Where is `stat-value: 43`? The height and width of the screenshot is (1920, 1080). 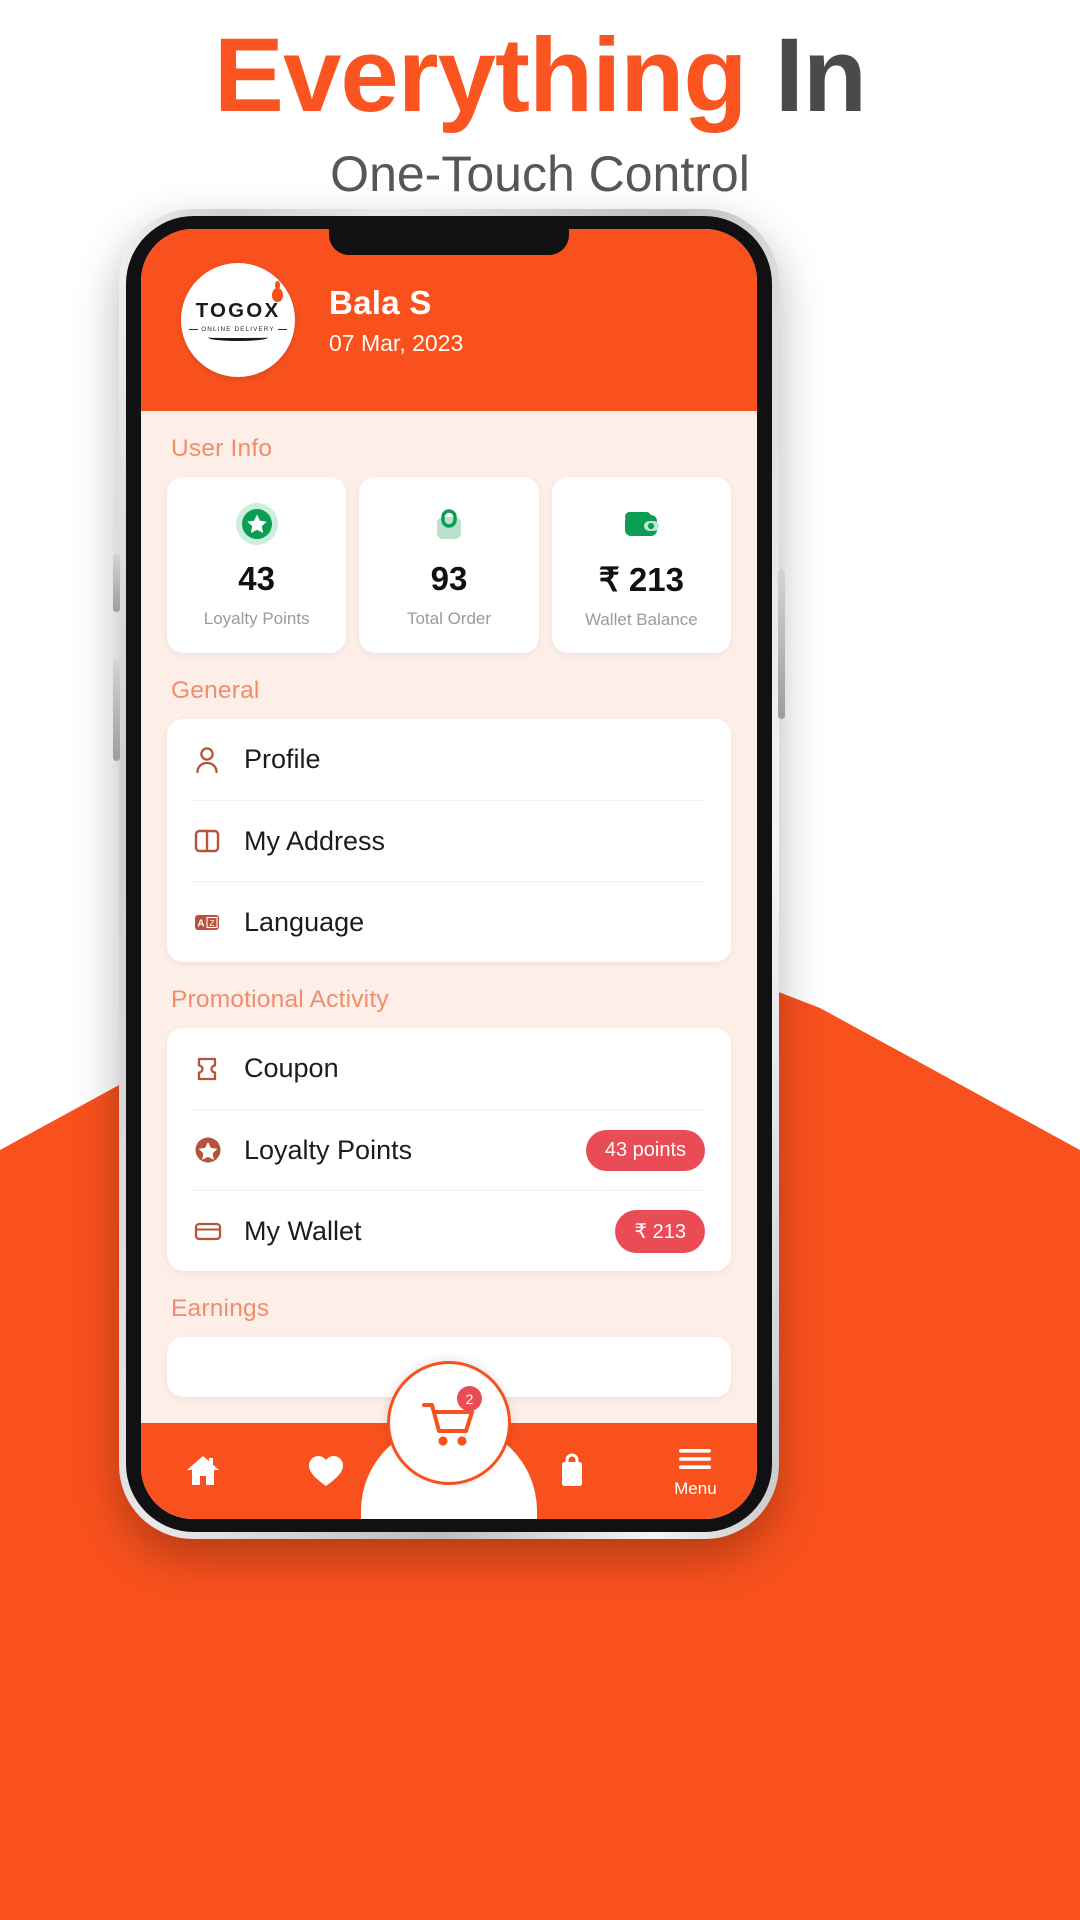 stat-value: 43 is located at coordinates (257, 578).